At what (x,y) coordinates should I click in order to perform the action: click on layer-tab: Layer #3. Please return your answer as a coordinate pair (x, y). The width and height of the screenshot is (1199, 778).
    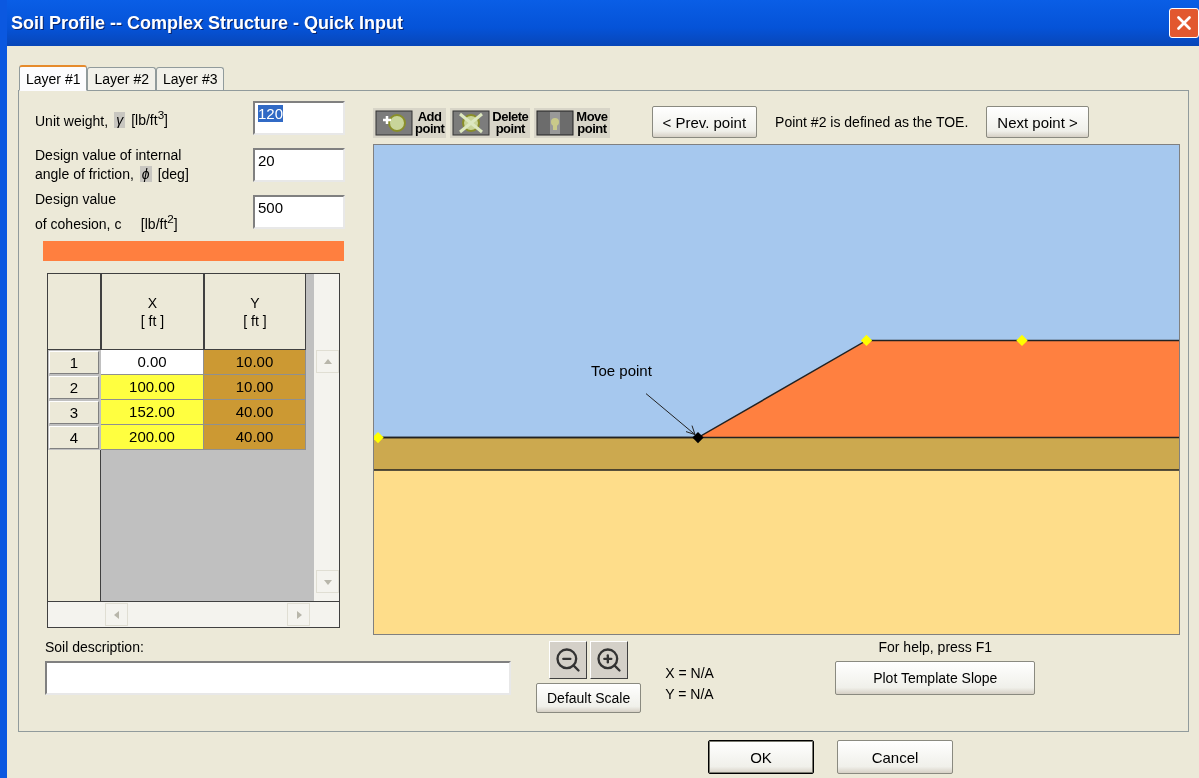
    Looking at the image, I should click on (190, 78).